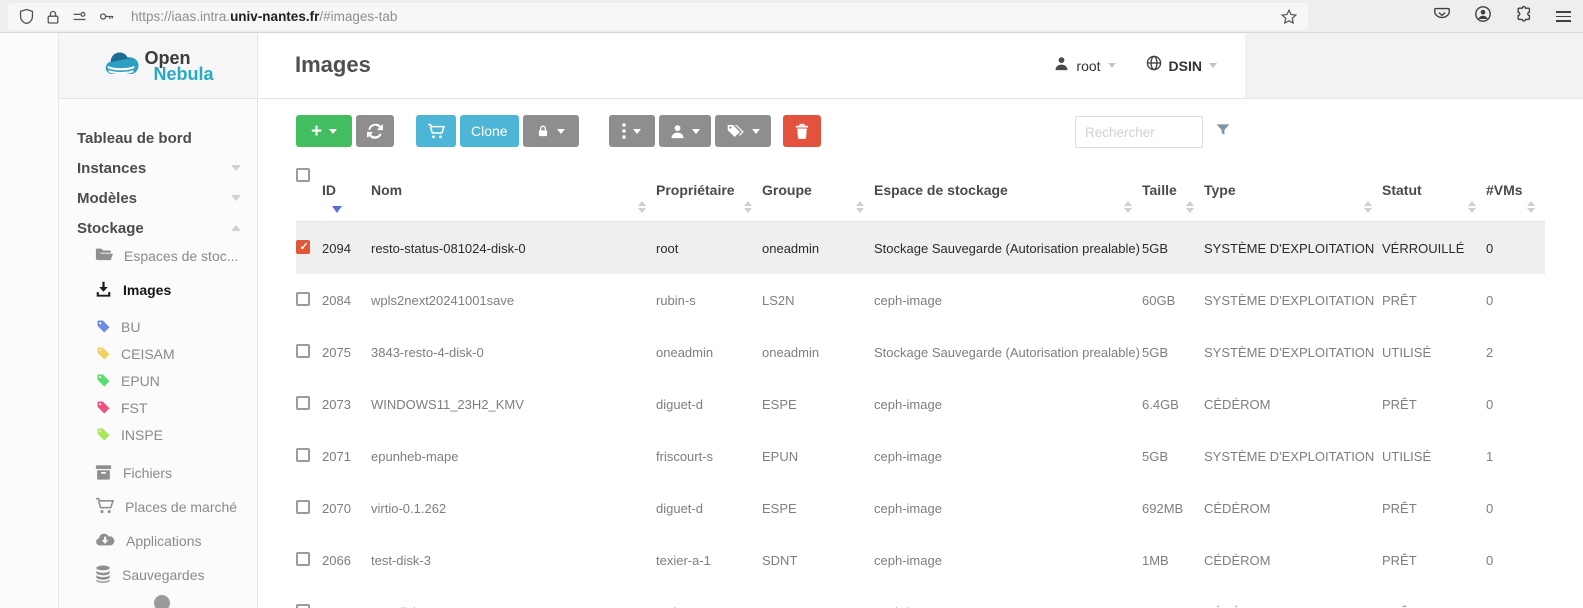 This screenshot has width=1583, height=608. I want to click on create-image-button: +, so click(324, 131).